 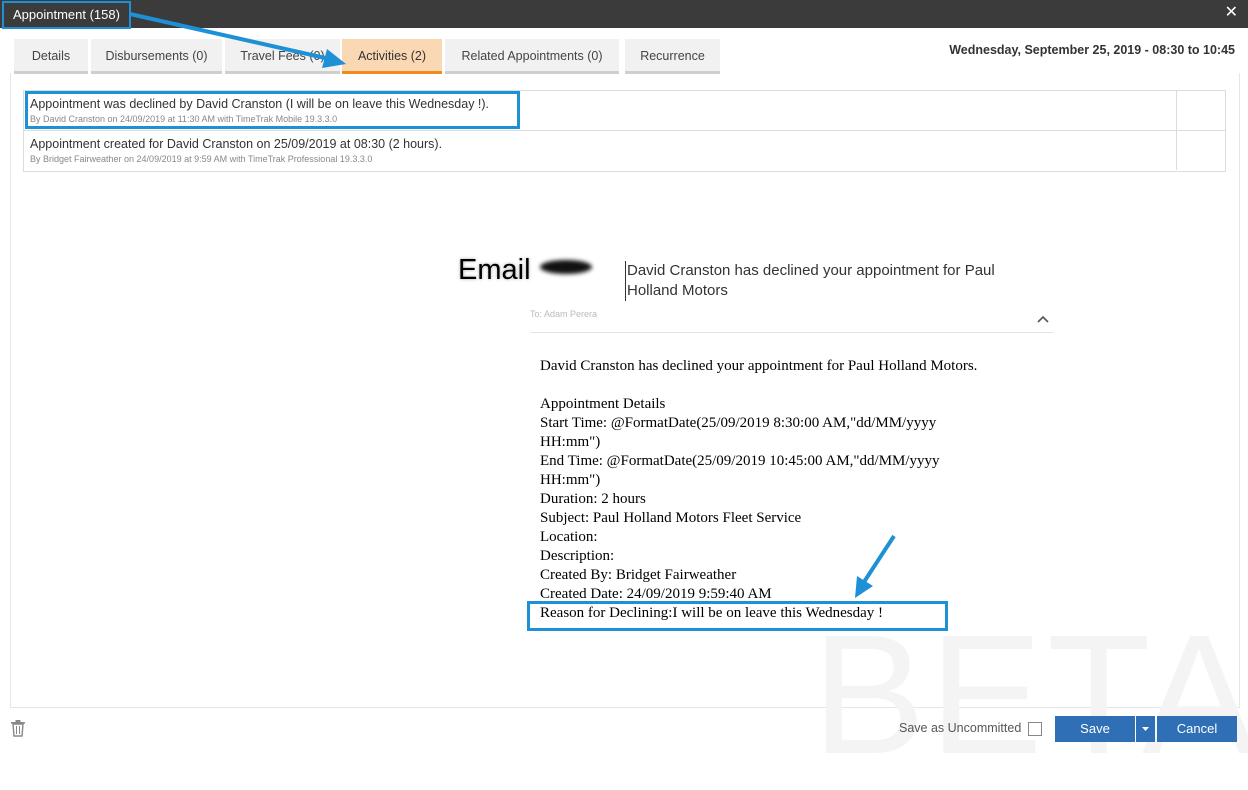 I want to click on cancel-button: Cancel, so click(x=1197, y=729).